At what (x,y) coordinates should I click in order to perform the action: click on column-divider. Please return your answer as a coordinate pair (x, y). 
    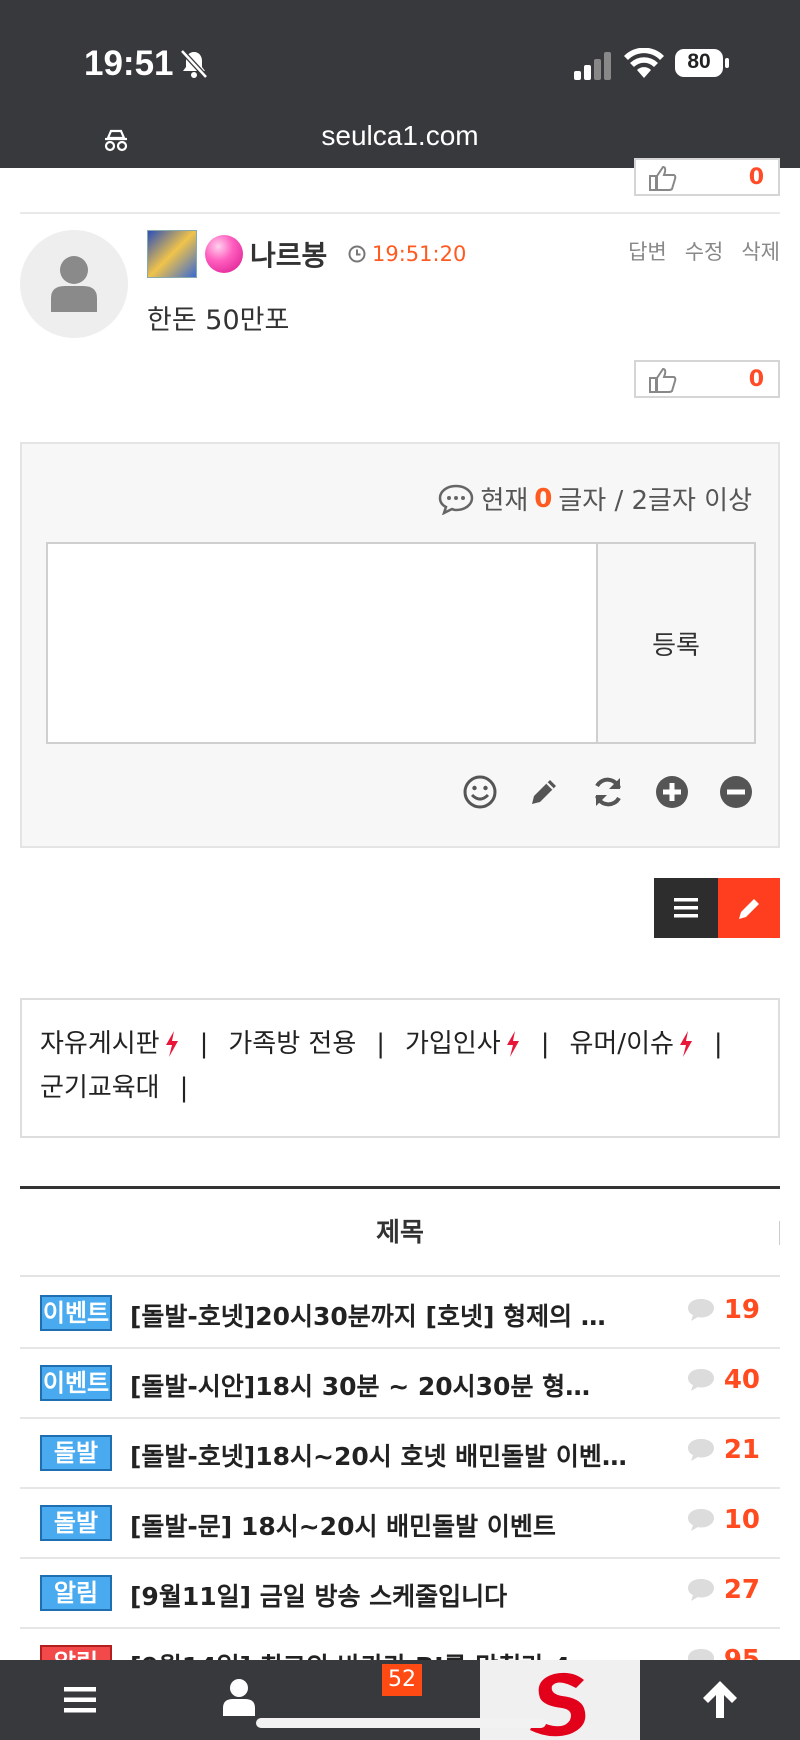
    Looking at the image, I should click on (779, 1233).